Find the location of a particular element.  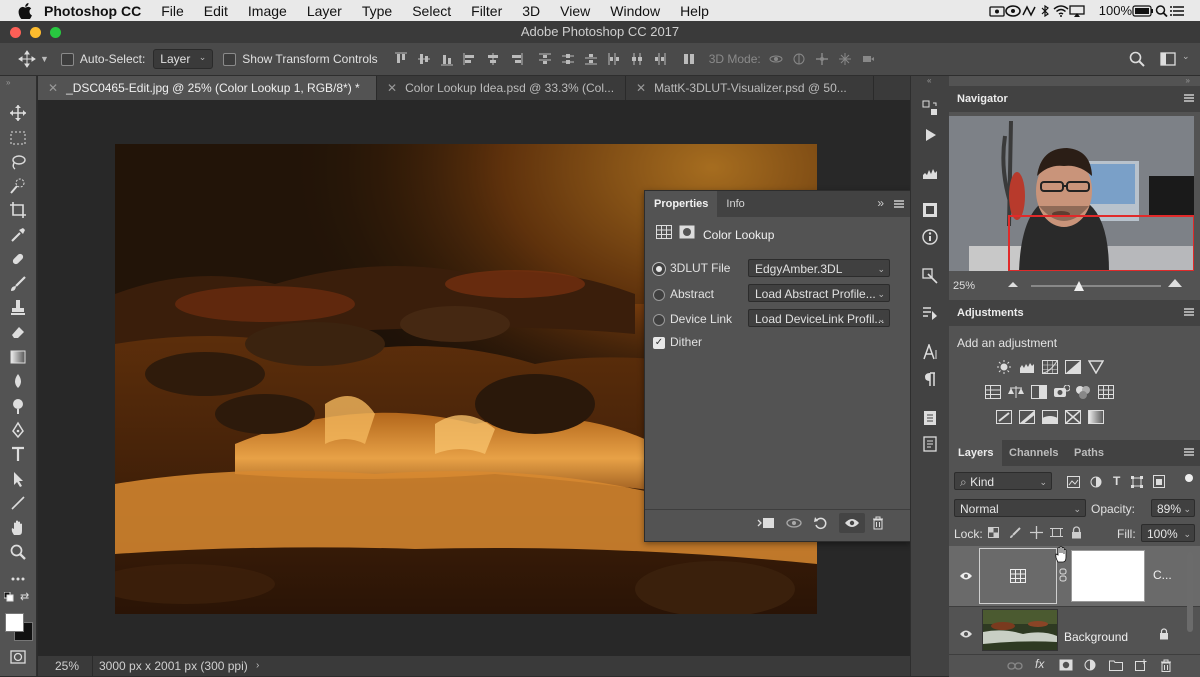

device-link-radio is located at coordinates (659, 319).